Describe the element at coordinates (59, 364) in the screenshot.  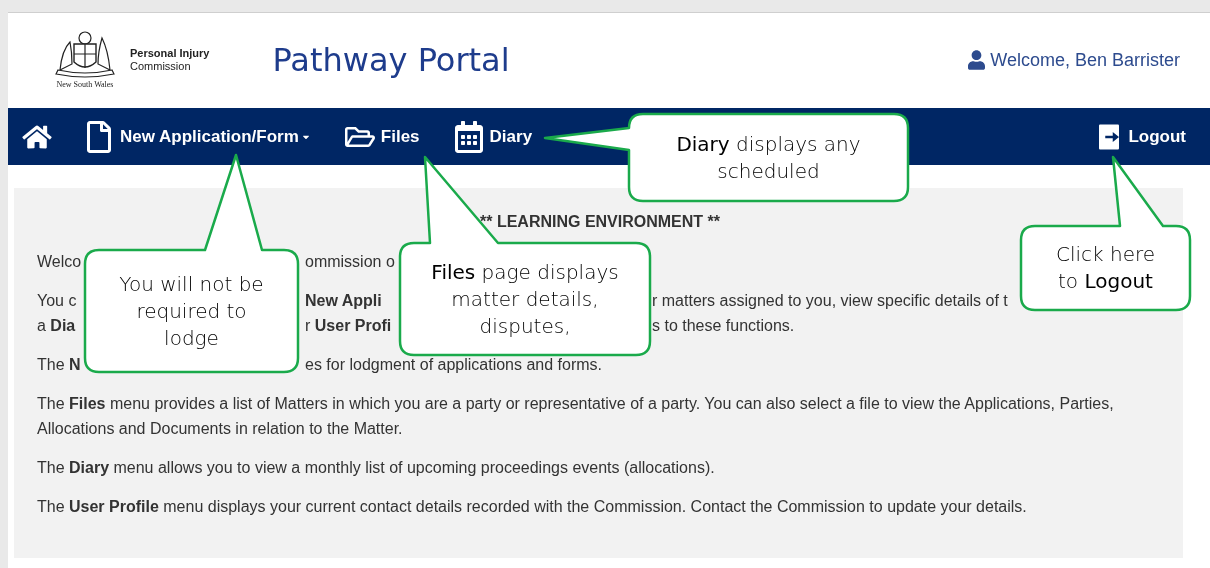
I see `paragraph-fragment: The N` at that location.